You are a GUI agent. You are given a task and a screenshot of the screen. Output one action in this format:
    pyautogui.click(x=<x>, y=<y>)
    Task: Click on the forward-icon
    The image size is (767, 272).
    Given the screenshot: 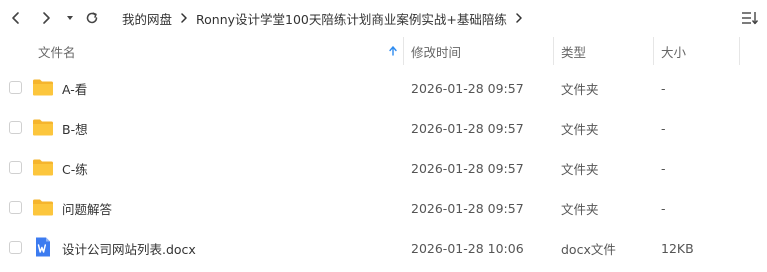 What is the action you would take?
    pyautogui.click(x=46, y=18)
    